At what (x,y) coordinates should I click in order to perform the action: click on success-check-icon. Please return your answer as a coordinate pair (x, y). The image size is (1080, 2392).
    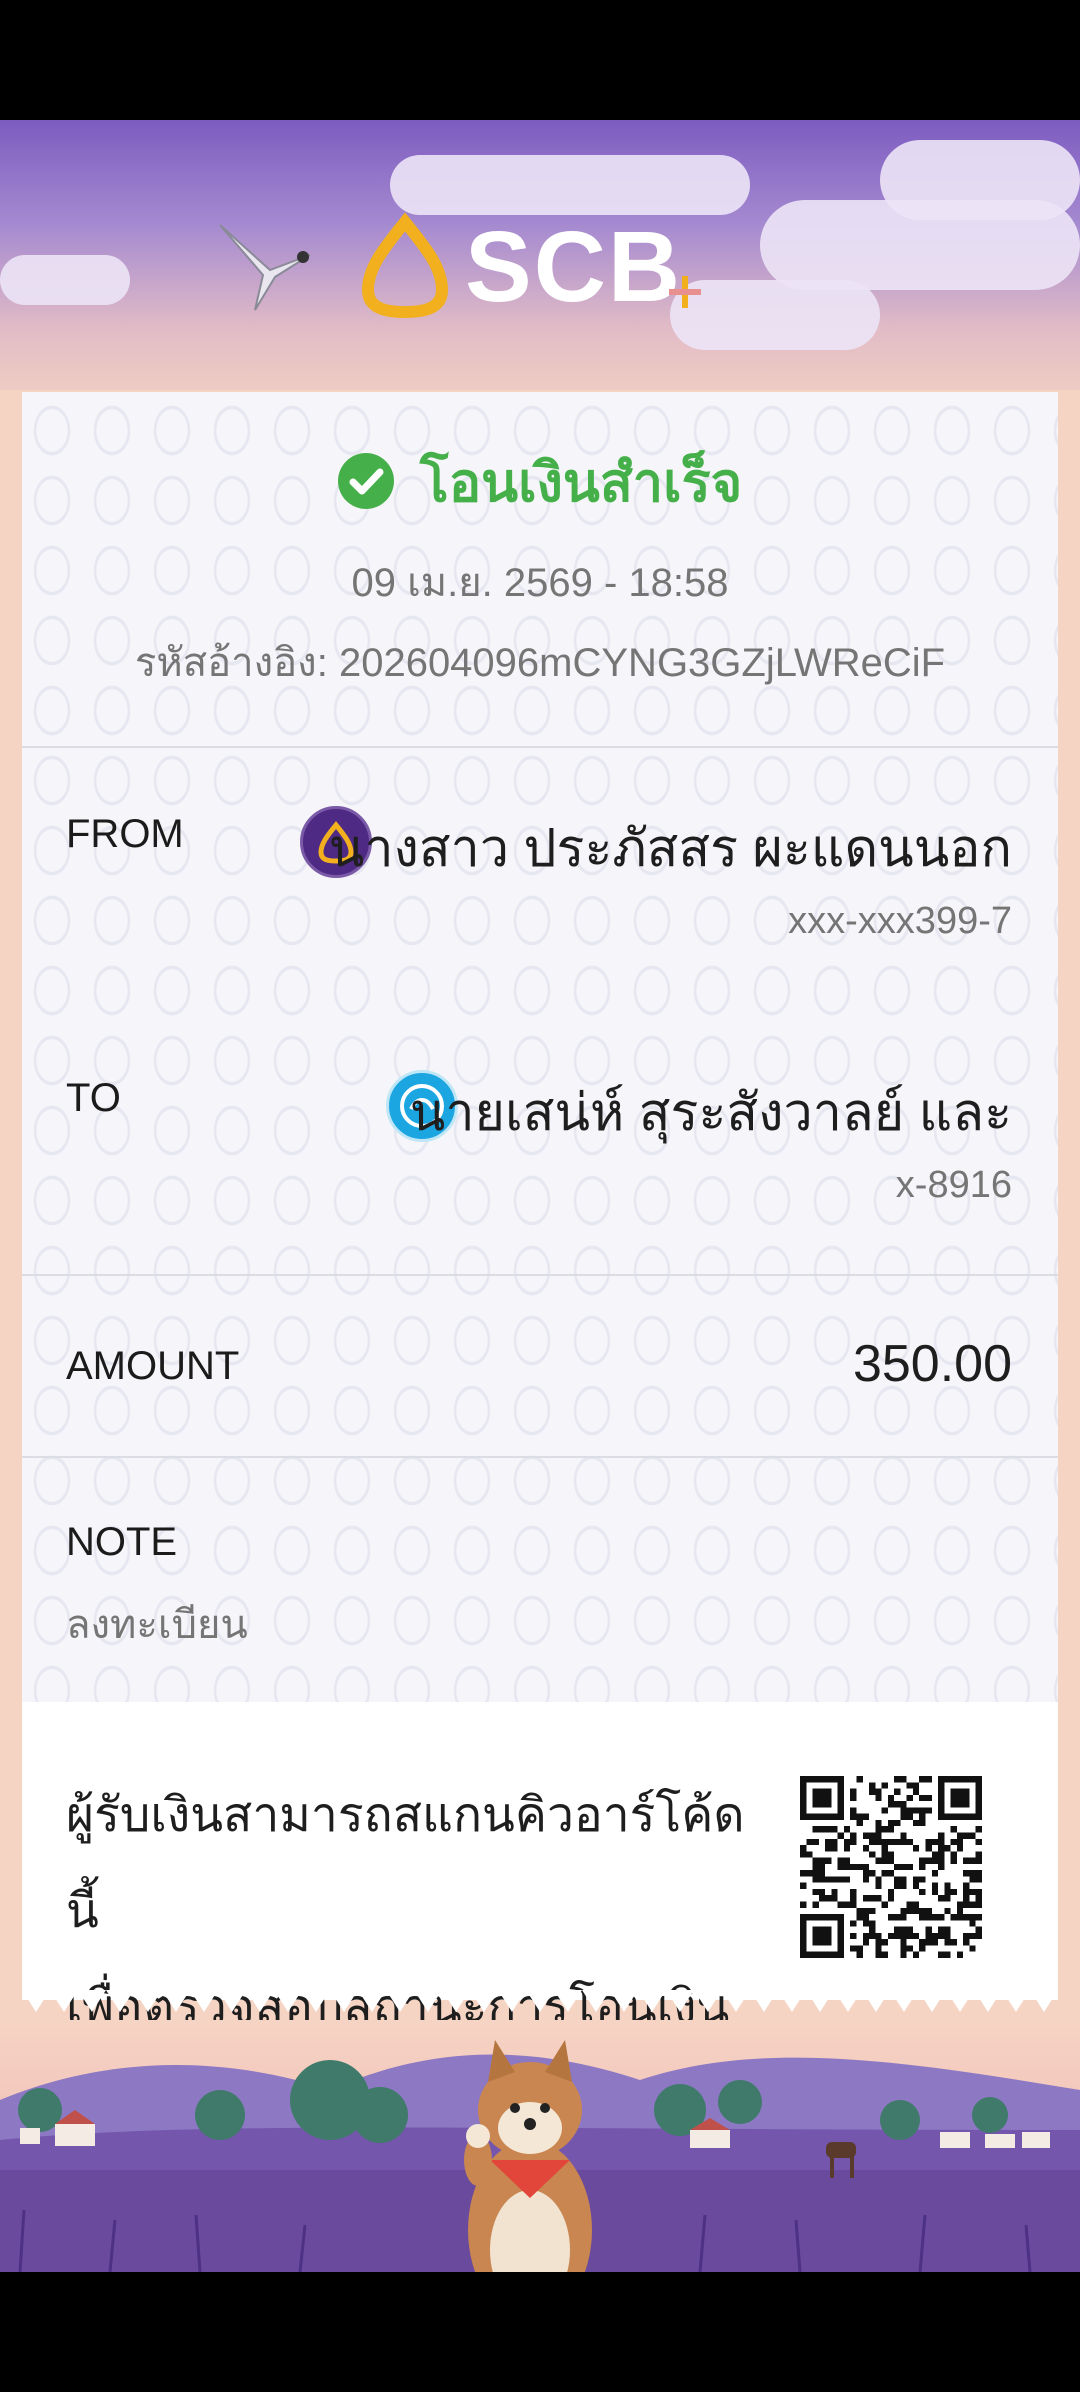
    Looking at the image, I should click on (365, 480).